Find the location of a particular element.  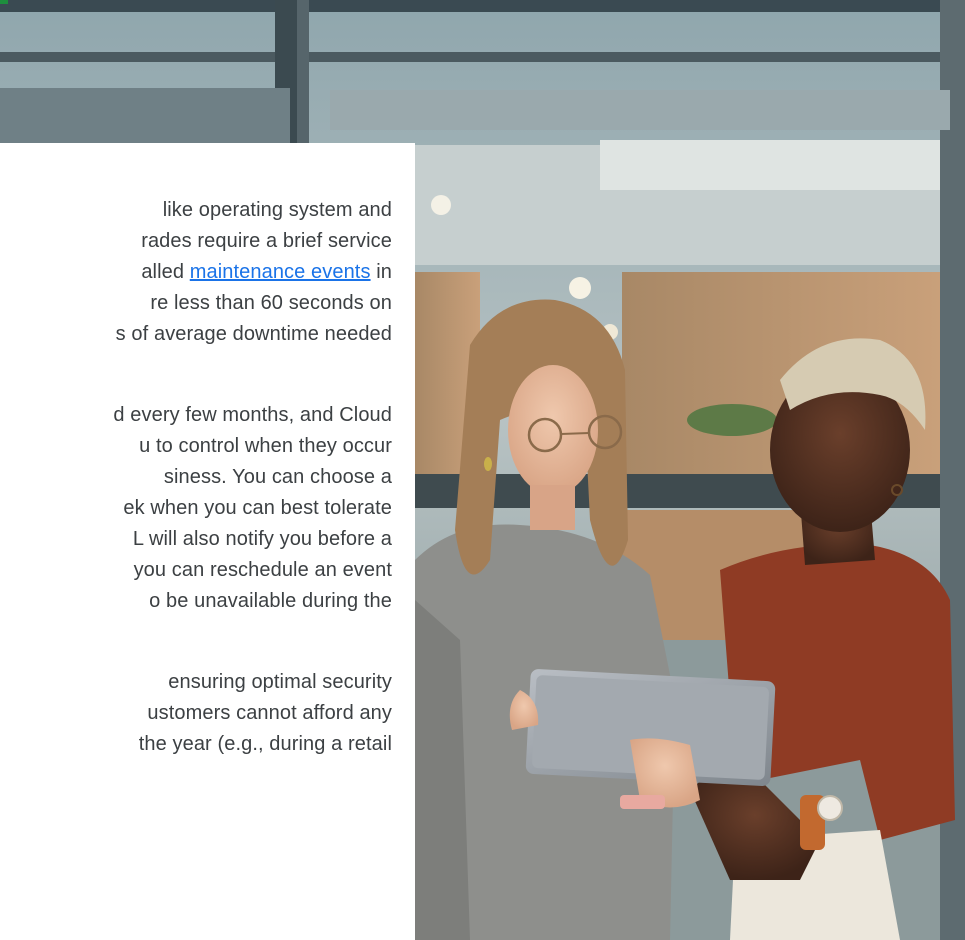

text-line: the year (e.g., during a retail is located at coordinates (265, 744).